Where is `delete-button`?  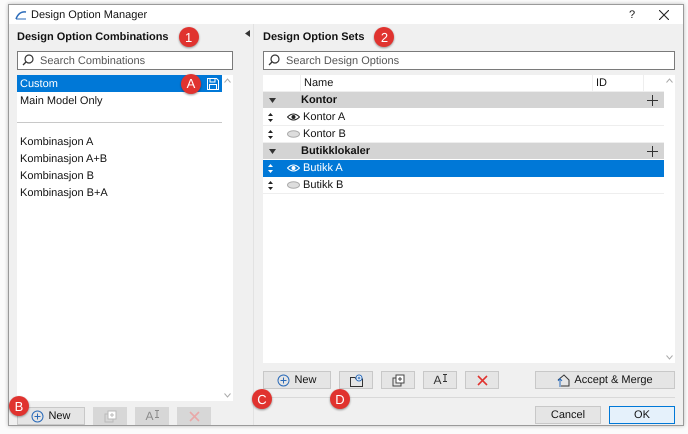
delete-button is located at coordinates (482, 380).